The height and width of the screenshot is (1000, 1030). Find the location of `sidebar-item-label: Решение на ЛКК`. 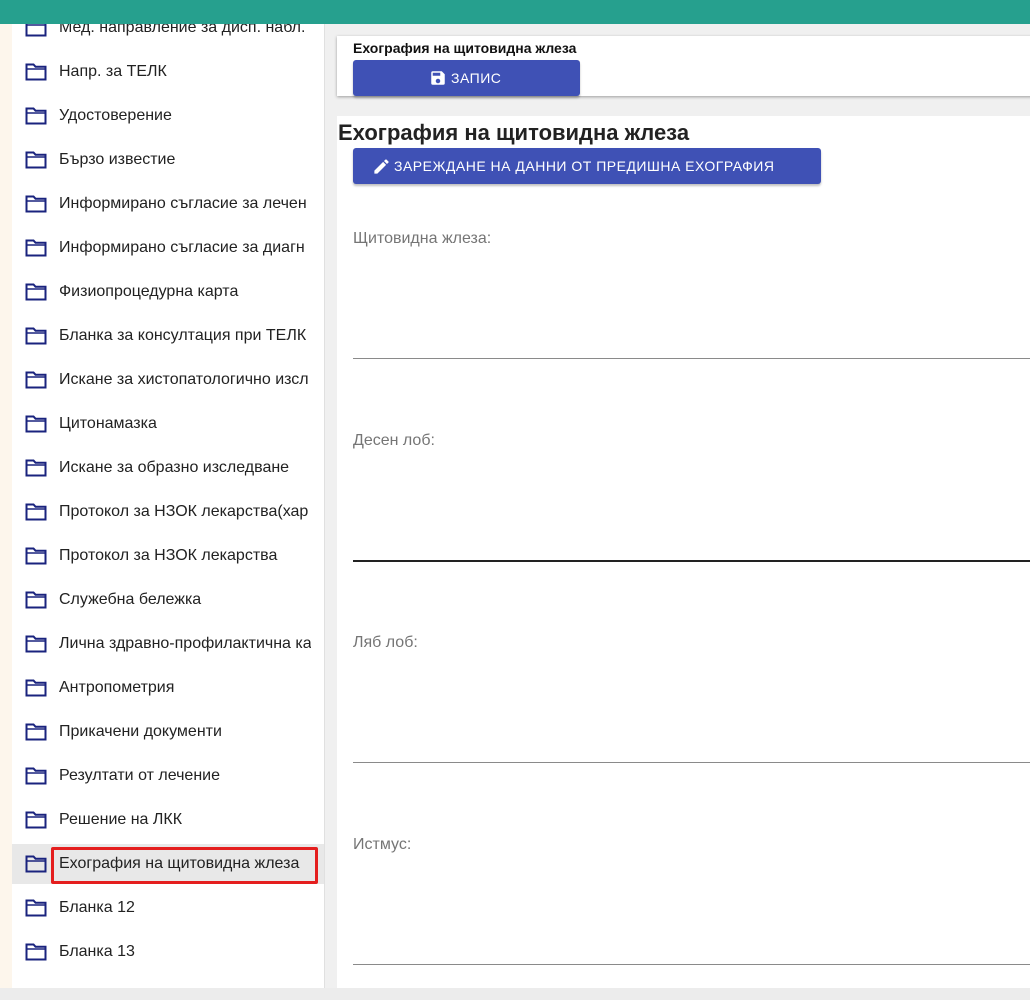

sidebar-item-label: Решение на ЛКК is located at coordinates (121, 819).